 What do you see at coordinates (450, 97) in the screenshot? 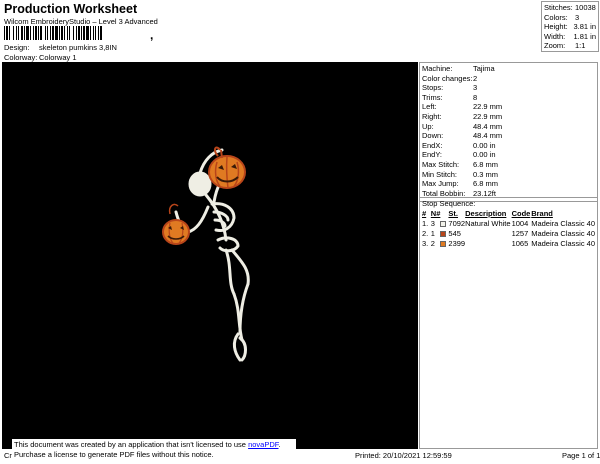
I see `info-row: Trims: 8` at bounding box center [450, 97].